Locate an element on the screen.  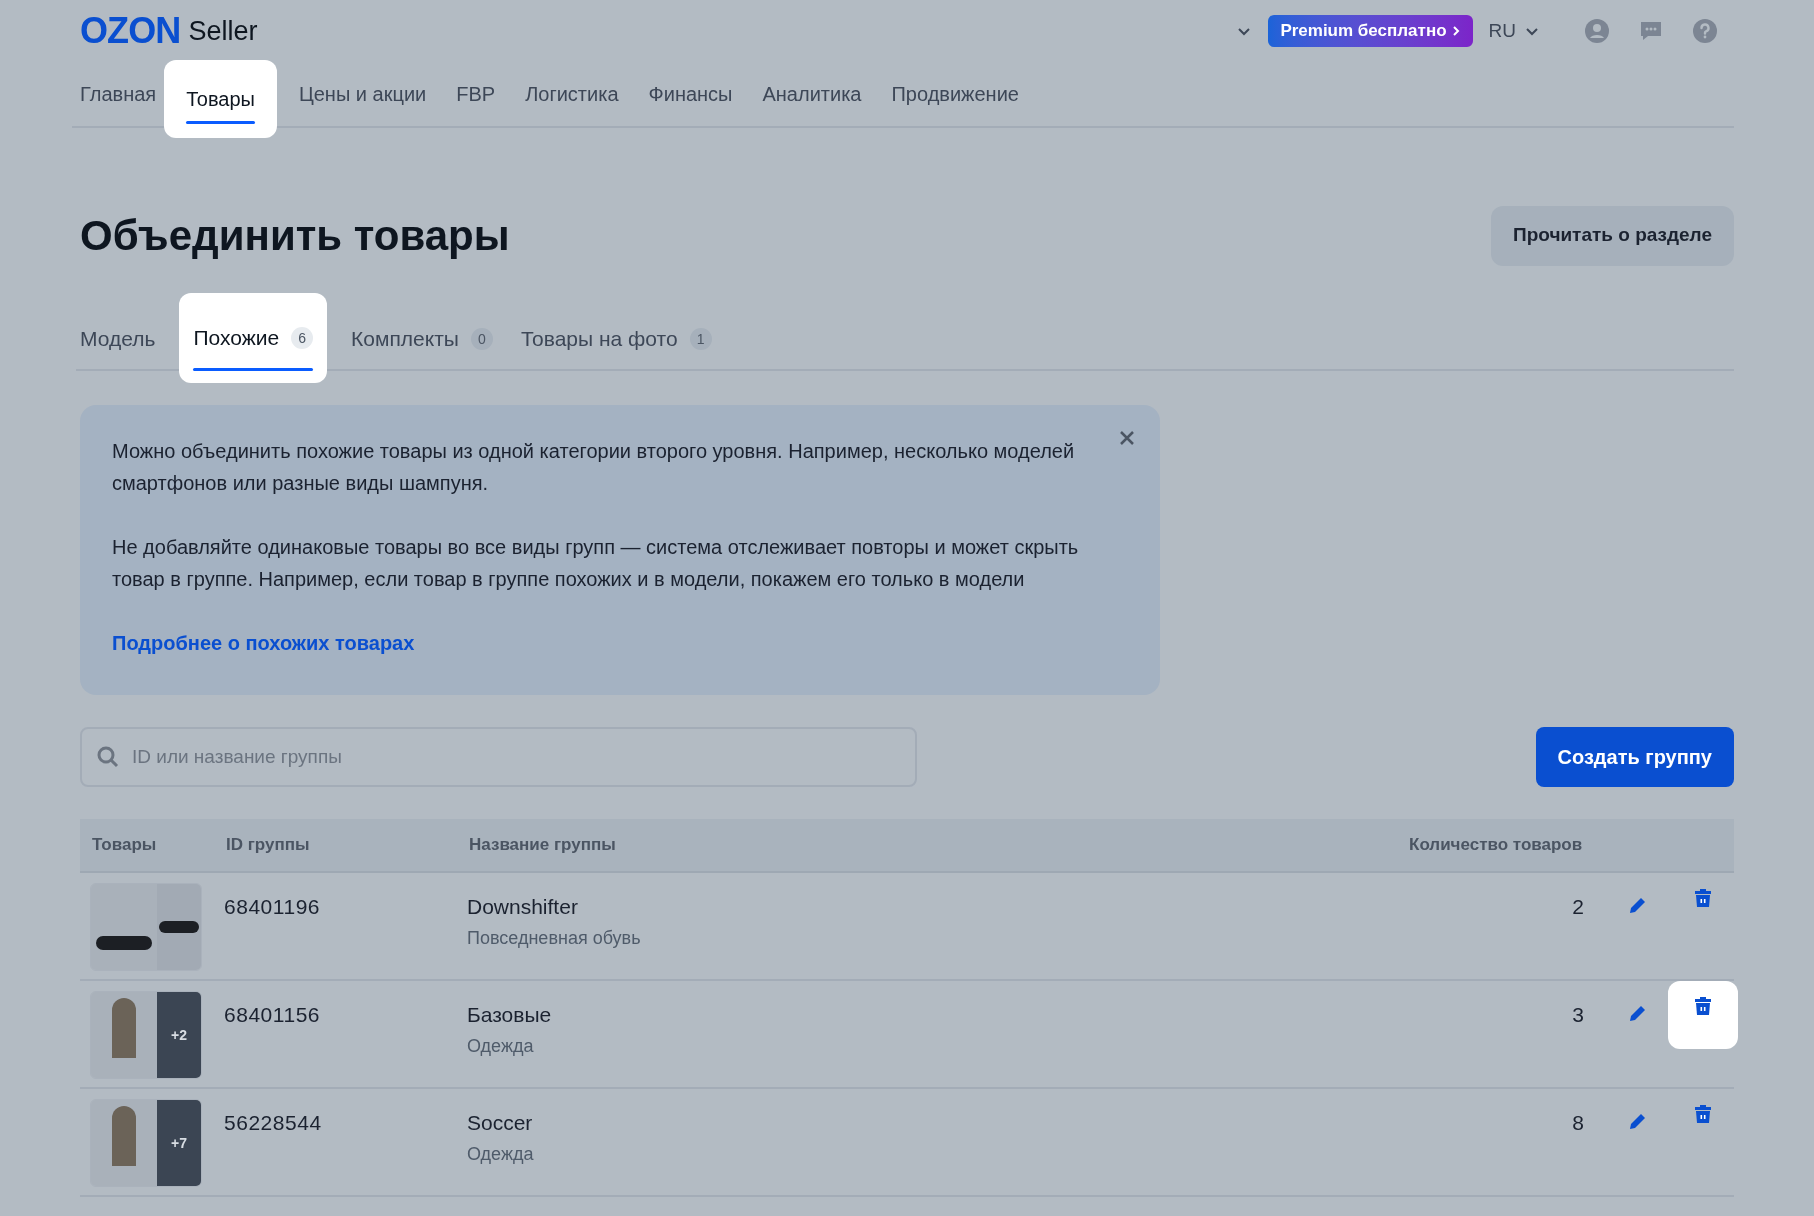
tab-count-badge: 1 is located at coordinates (700, 339).